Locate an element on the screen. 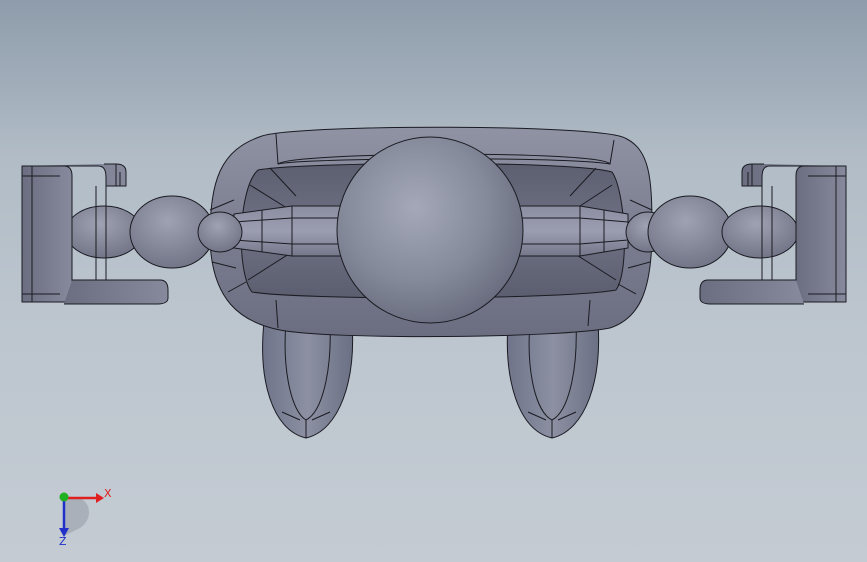  x-axis-label: X is located at coordinates (108, 493).